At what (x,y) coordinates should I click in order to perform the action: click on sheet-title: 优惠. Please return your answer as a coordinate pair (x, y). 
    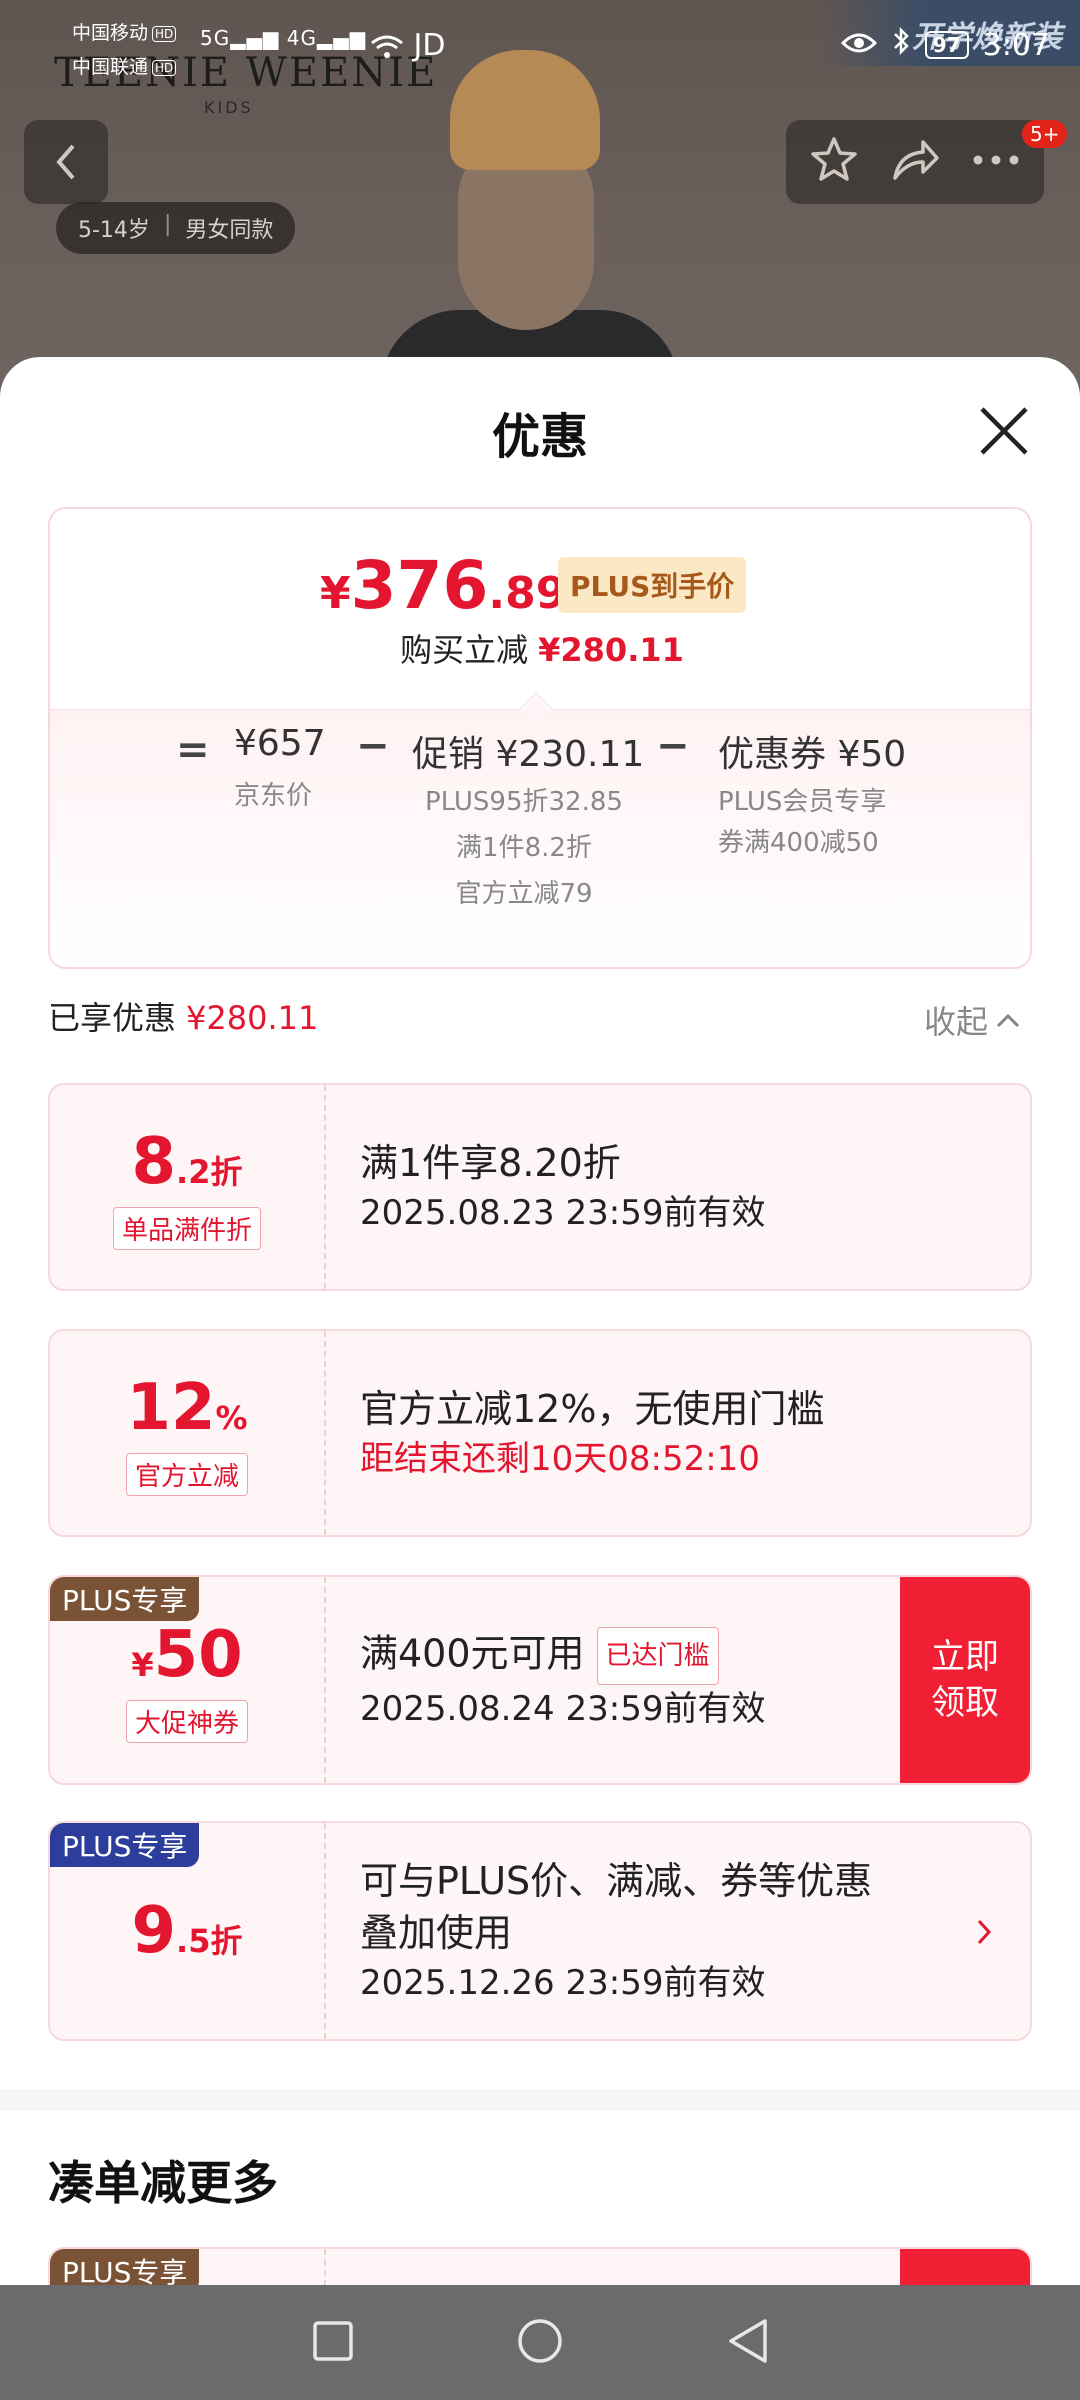
    Looking at the image, I should click on (539, 437).